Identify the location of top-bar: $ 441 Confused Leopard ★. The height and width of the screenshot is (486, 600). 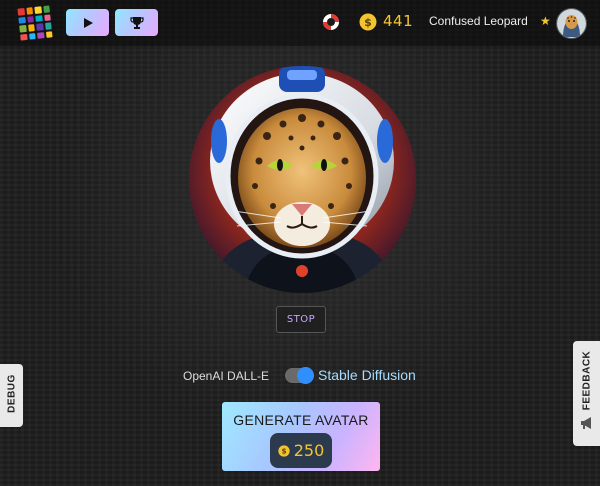
(300, 23).